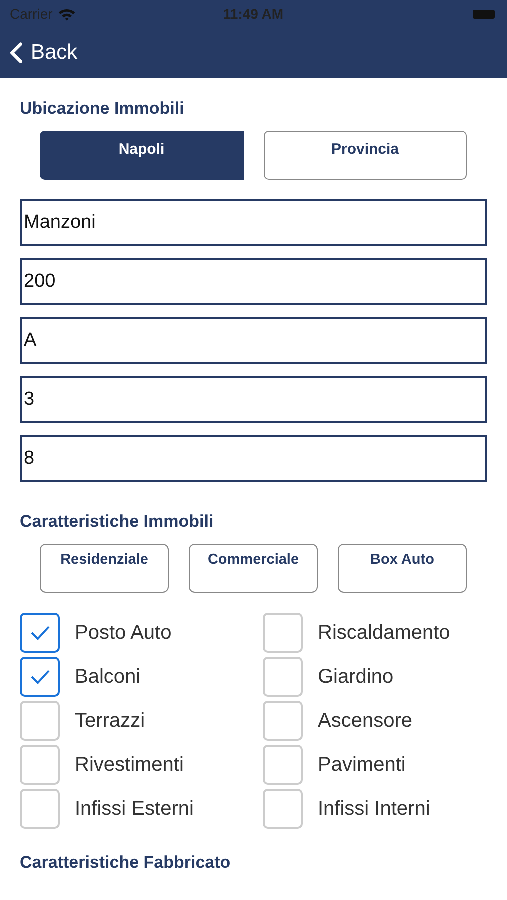 The image size is (507, 900). What do you see at coordinates (384, 633) in the screenshot?
I see `checkbox-label: Riscaldamento` at bounding box center [384, 633].